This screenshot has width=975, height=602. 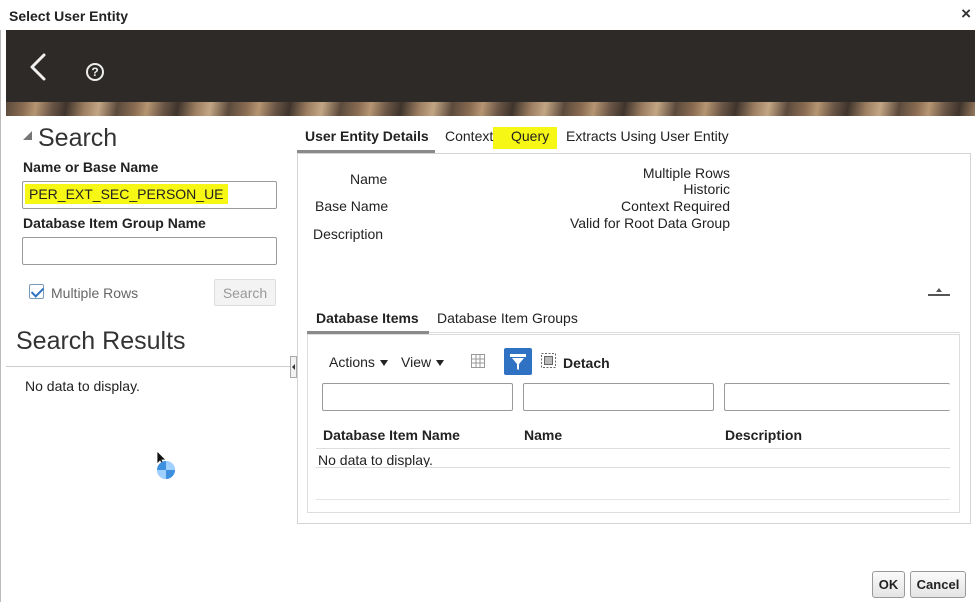 I want to click on tab-query: Query, so click(x=530, y=136).